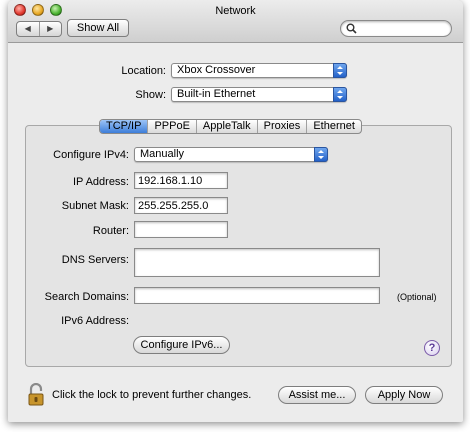 The width and height of the screenshot is (470, 432). What do you see at coordinates (404, 395) in the screenshot?
I see `apply-now-button: Apply Now` at bounding box center [404, 395].